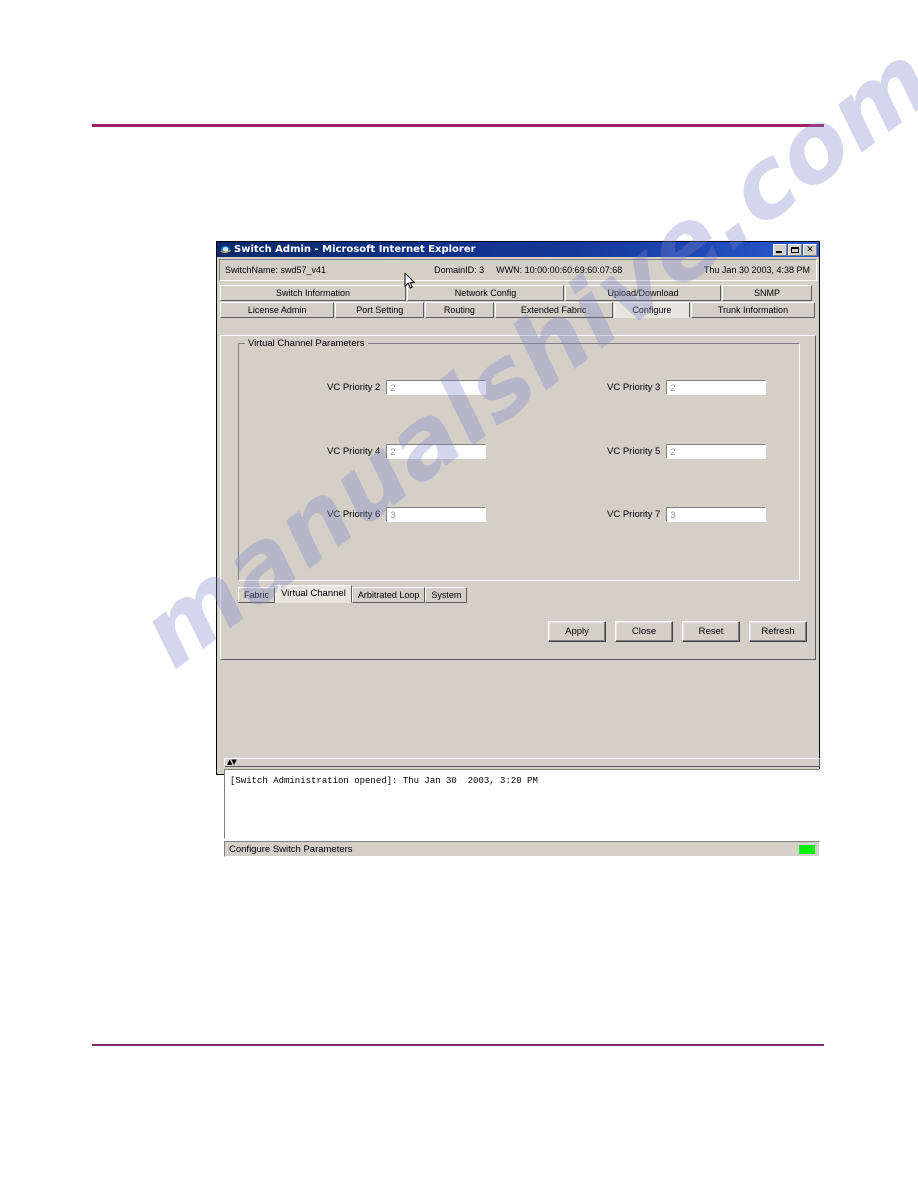  I want to click on refresh-button: Refresh, so click(778, 631).